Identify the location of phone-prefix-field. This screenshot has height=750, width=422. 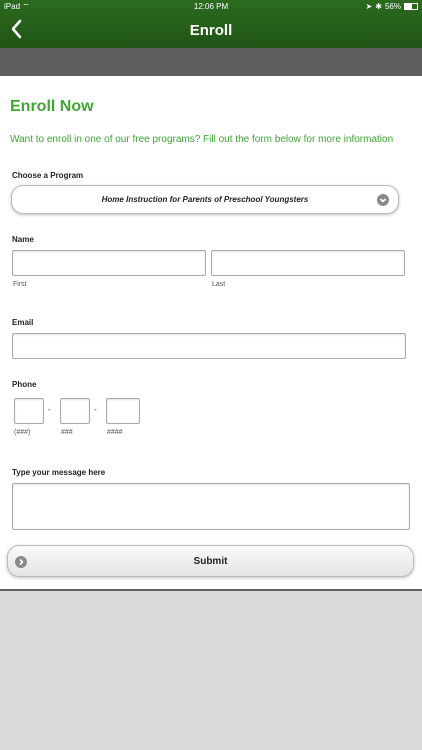
(75, 411).